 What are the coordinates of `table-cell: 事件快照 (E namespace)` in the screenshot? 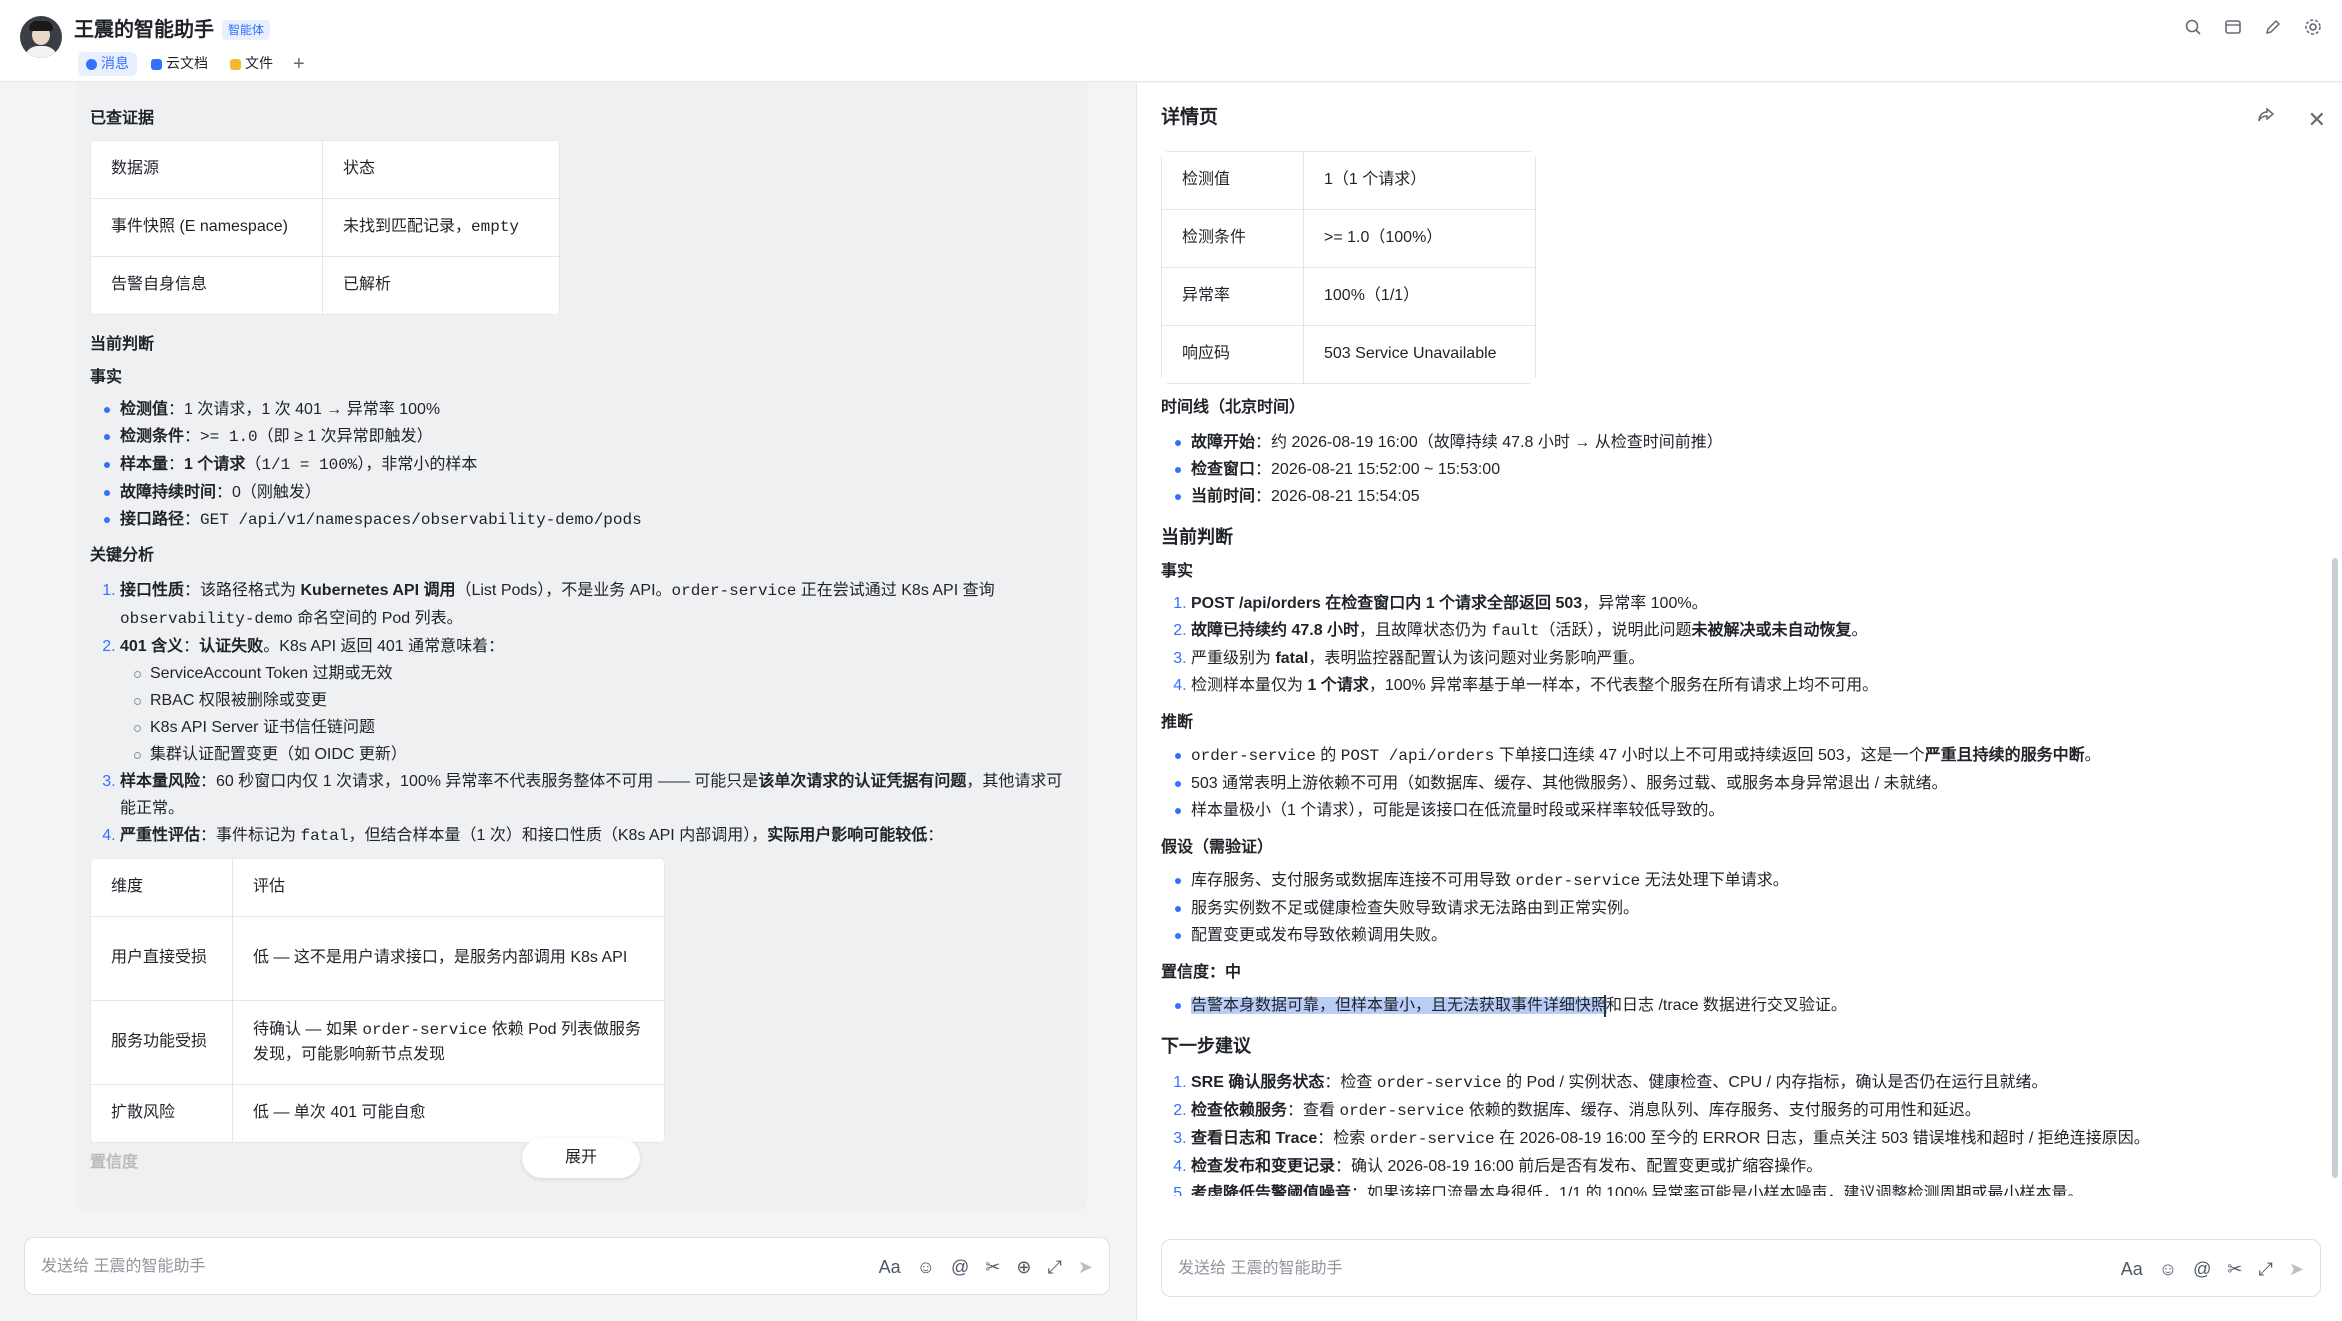 It's located at (206, 227).